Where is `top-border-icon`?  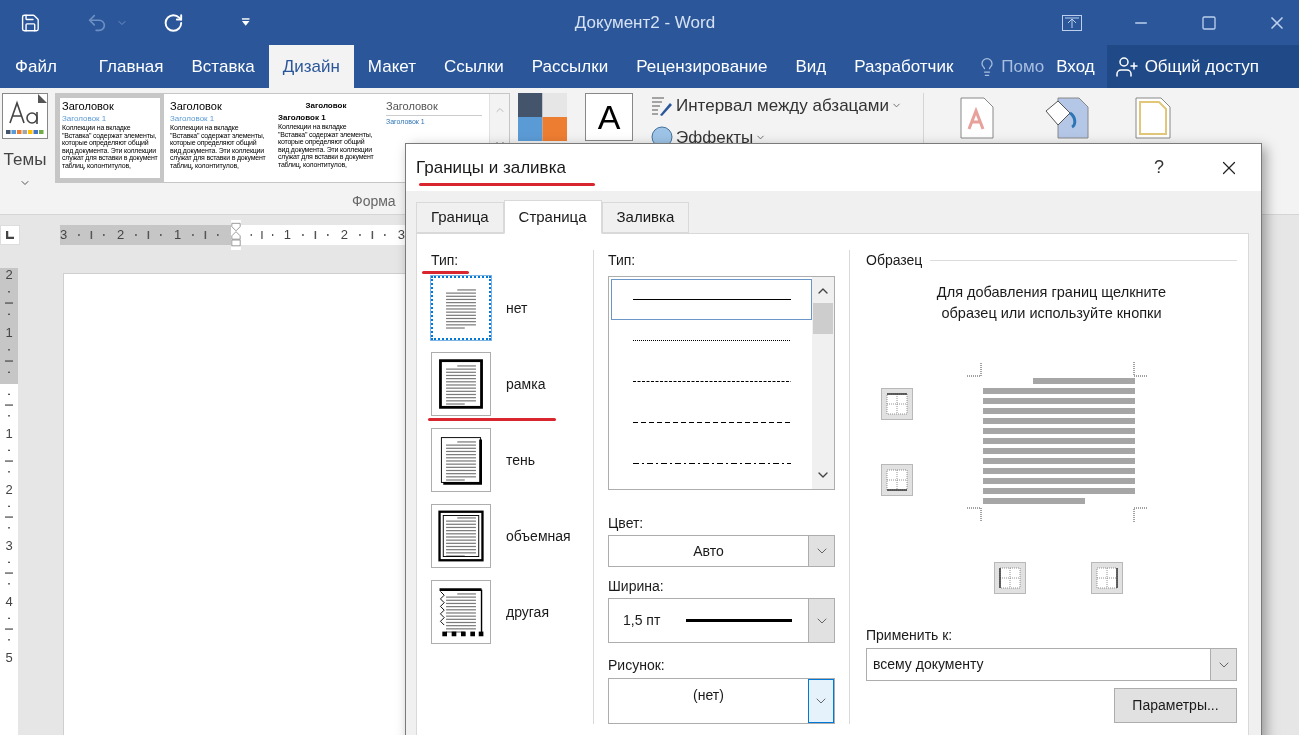
top-border-icon is located at coordinates (897, 404).